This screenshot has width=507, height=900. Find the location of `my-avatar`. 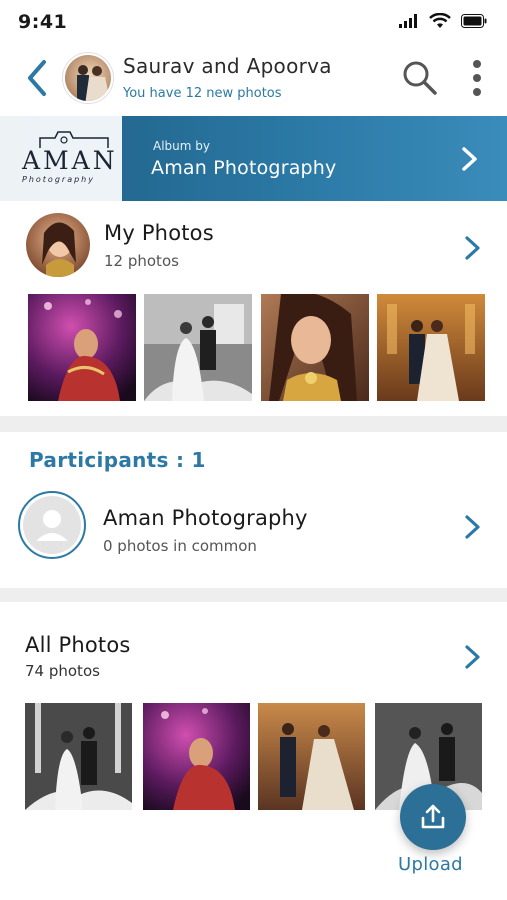

my-avatar is located at coordinates (58, 245).